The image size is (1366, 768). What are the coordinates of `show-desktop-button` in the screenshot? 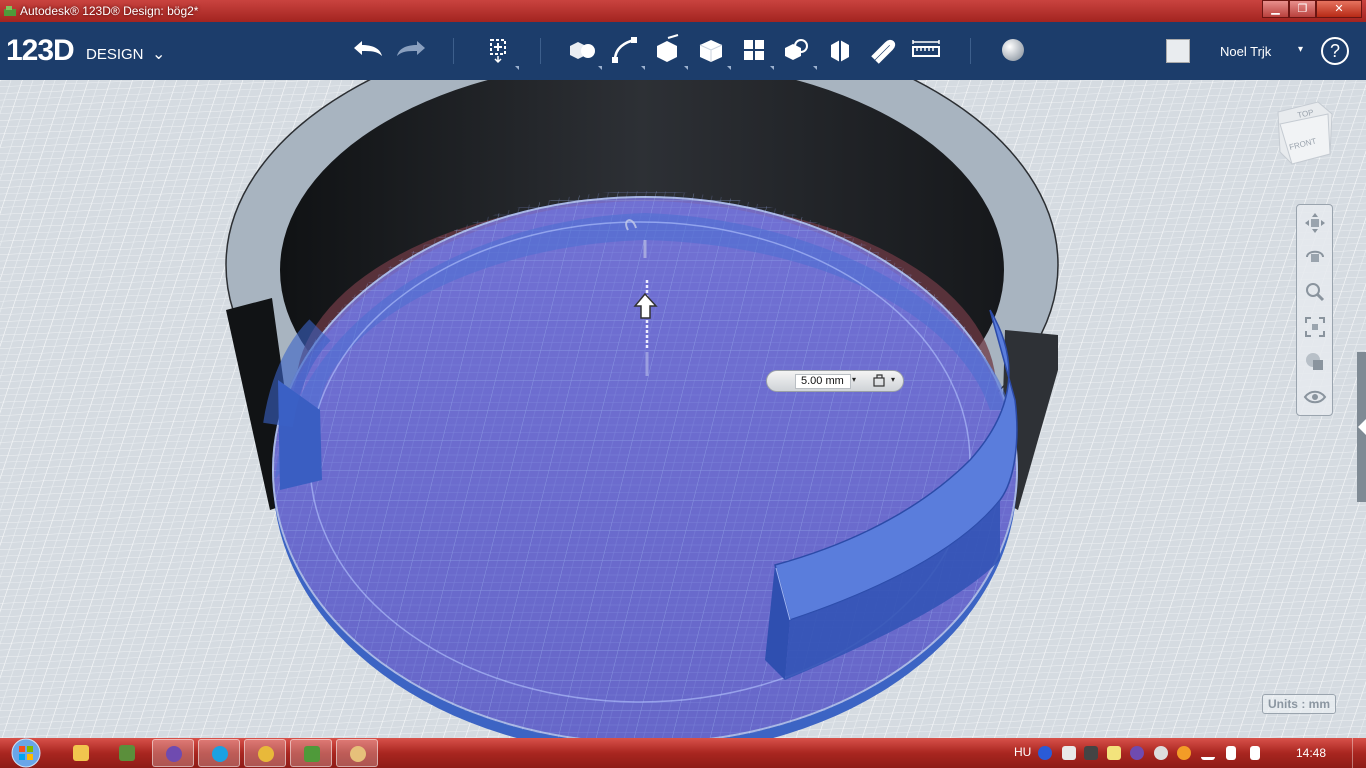 It's located at (1359, 753).